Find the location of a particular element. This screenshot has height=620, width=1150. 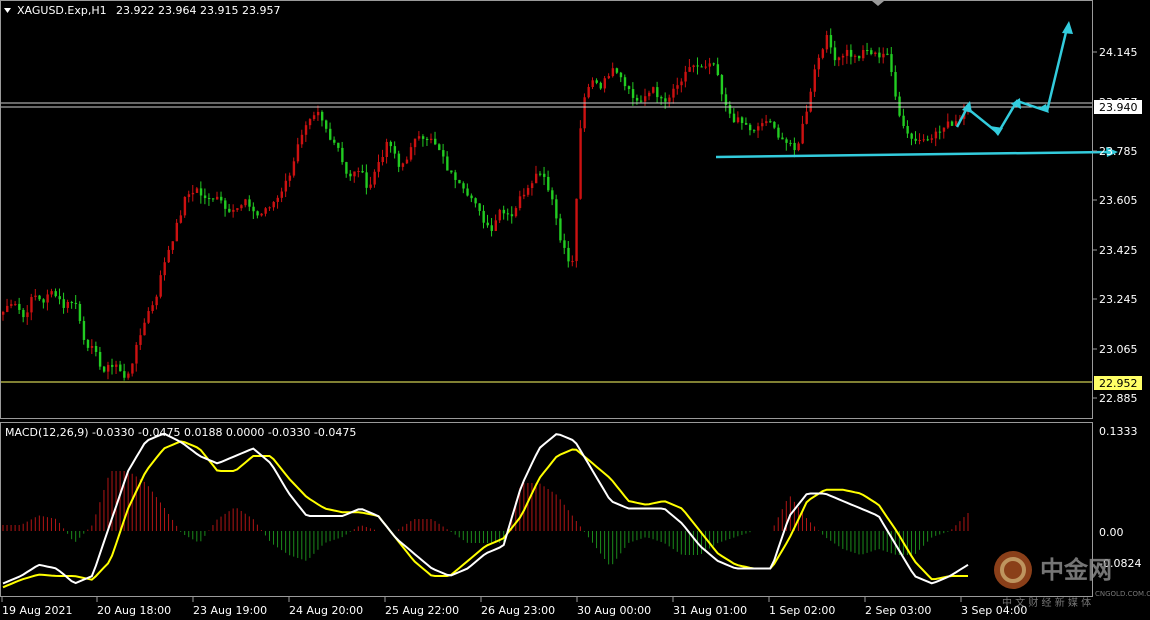

time-label: 2 Sep 03:00 is located at coordinates (898, 610).